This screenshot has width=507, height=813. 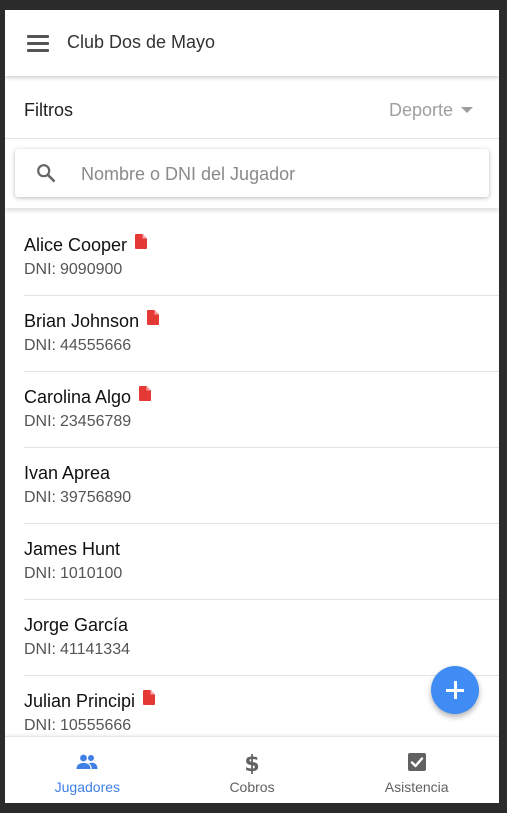 I want to click on player-list-item: Jorge García DNI: 41141334, so click(x=252, y=638).